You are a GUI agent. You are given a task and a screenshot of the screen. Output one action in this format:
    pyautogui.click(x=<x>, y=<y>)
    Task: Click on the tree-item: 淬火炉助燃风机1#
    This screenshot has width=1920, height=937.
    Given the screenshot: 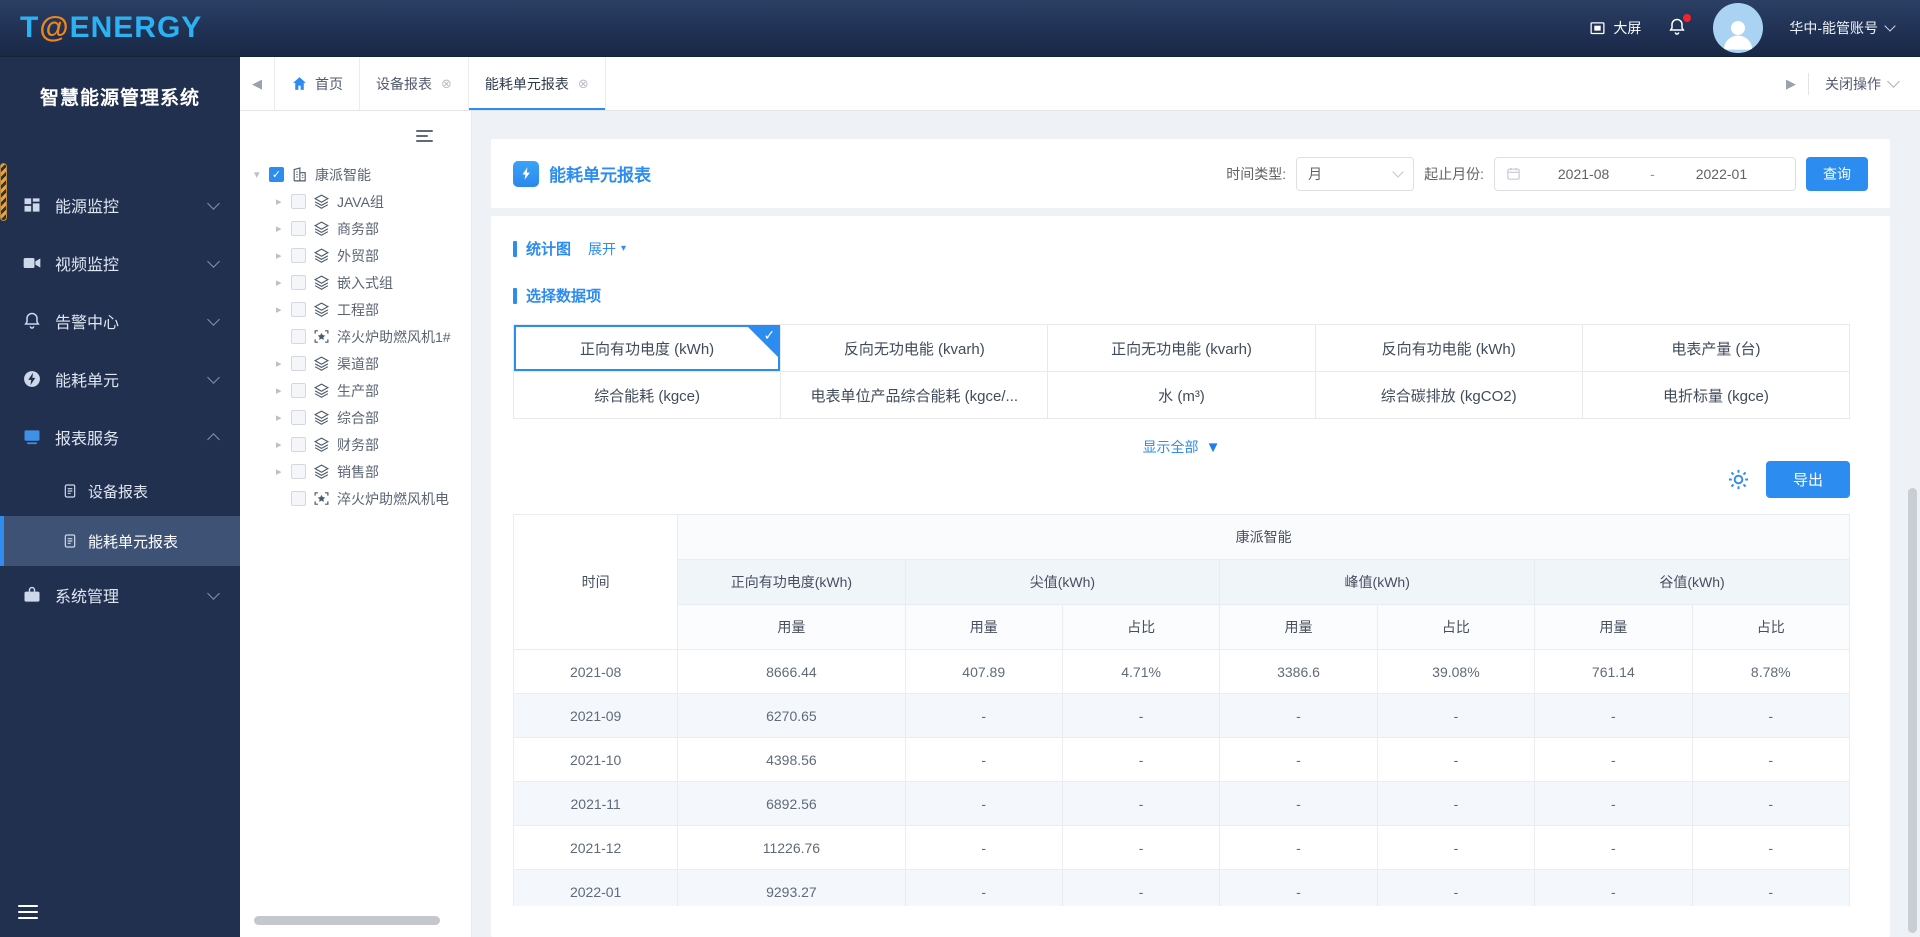 What is the action you would take?
    pyautogui.click(x=362, y=336)
    